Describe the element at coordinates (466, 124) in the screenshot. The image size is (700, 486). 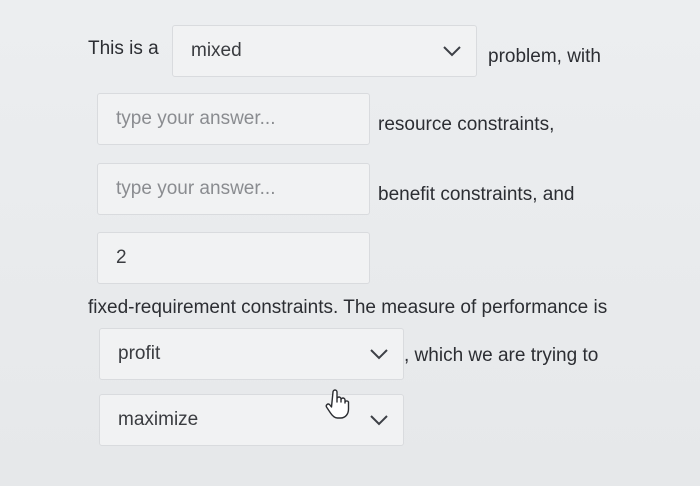
I see `resource-constraints-label: resource constraints,` at that location.